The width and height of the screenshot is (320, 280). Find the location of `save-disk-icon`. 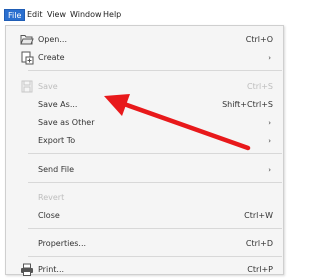

save-disk-icon is located at coordinates (27, 86).